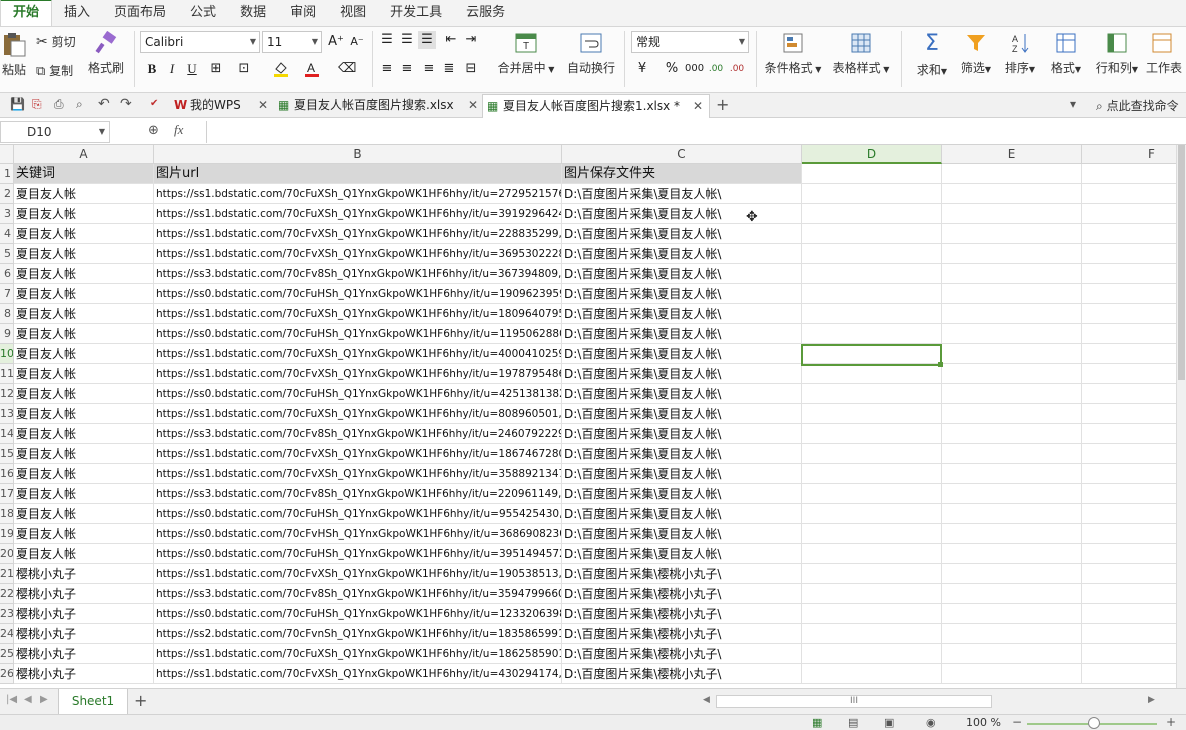  Describe the element at coordinates (44, 699) in the screenshot. I see `next-sheet-icon: ▶` at that location.